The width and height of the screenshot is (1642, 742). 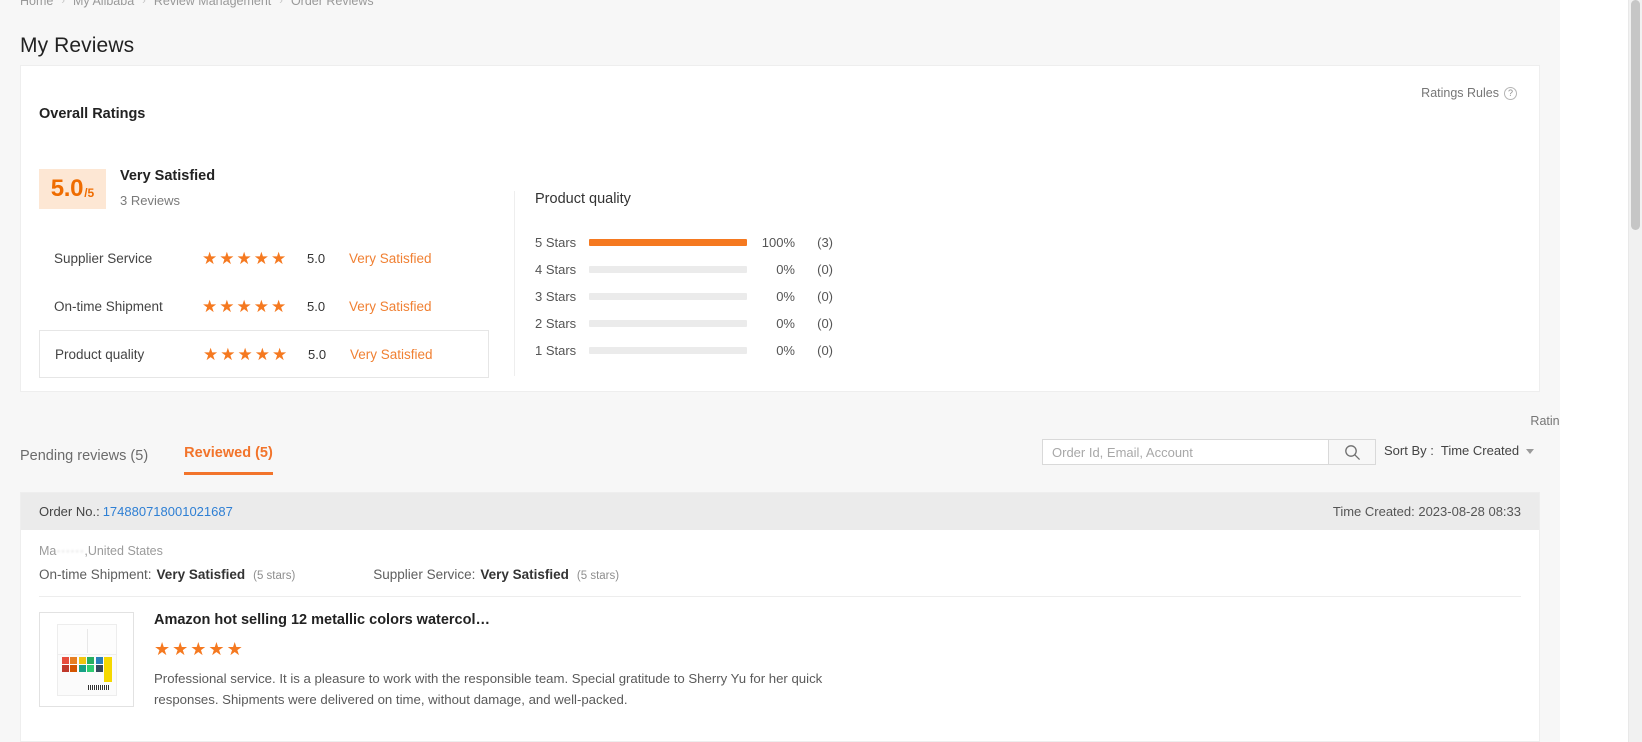 I want to click on breadcrumb-item-review-management: Review Management, so click(x=212, y=4).